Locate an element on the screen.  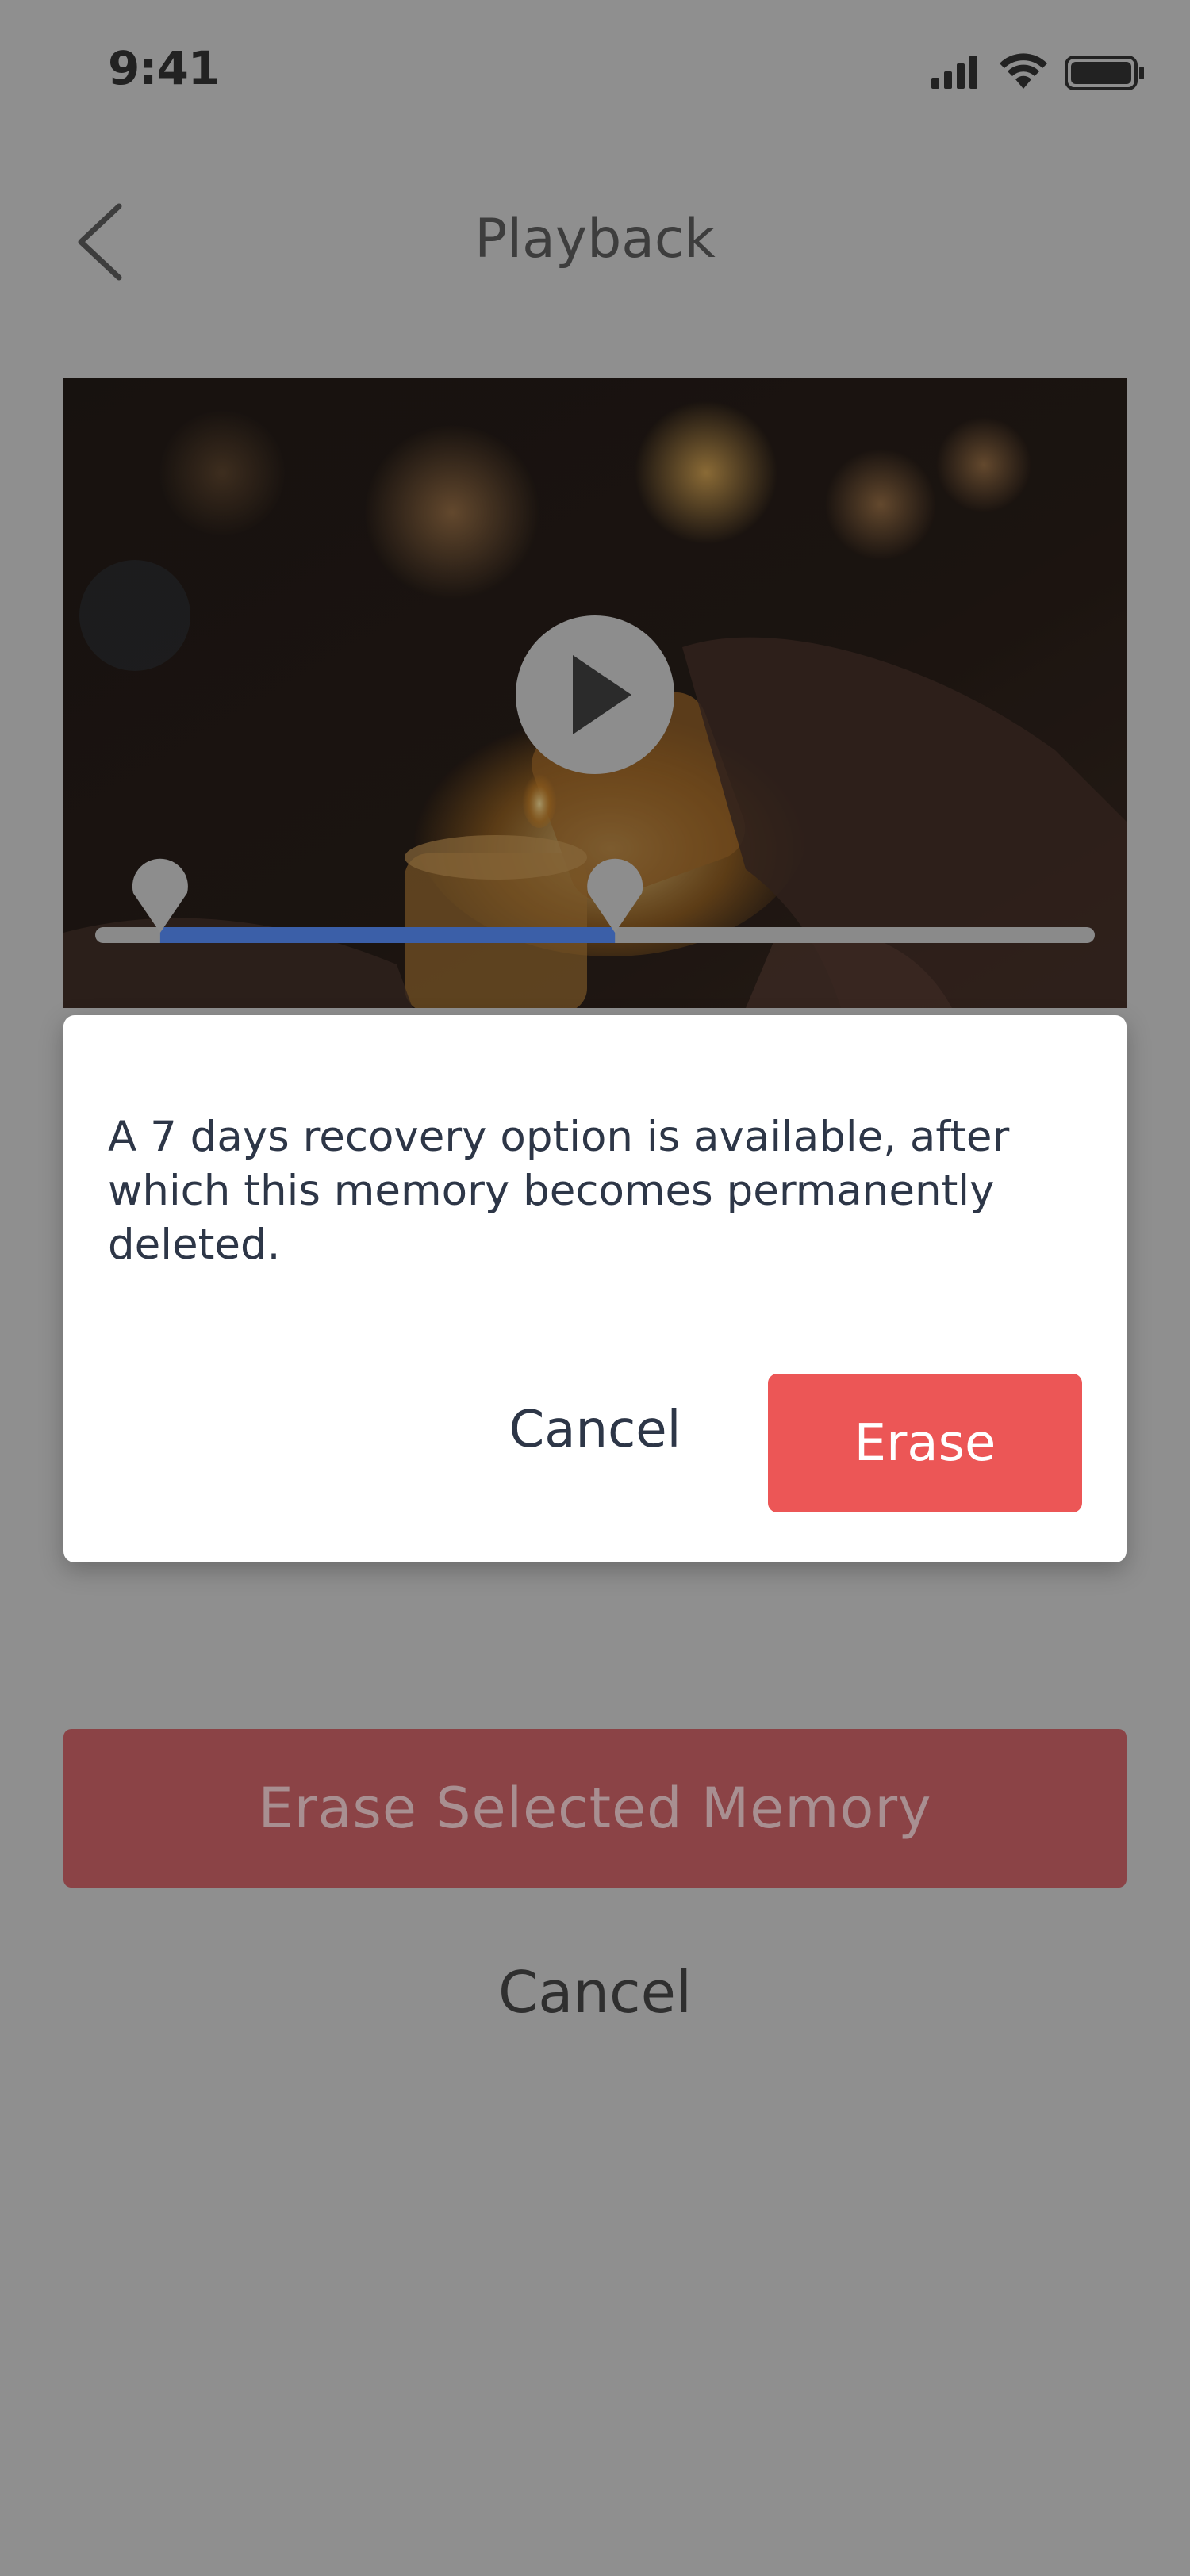
status-icons is located at coordinates (1037, 72).